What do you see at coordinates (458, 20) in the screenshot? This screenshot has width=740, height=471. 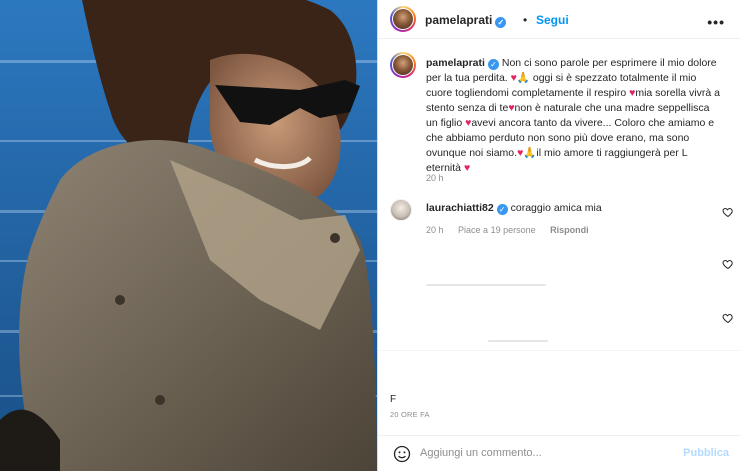 I see `author-username: pamelaprati` at bounding box center [458, 20].